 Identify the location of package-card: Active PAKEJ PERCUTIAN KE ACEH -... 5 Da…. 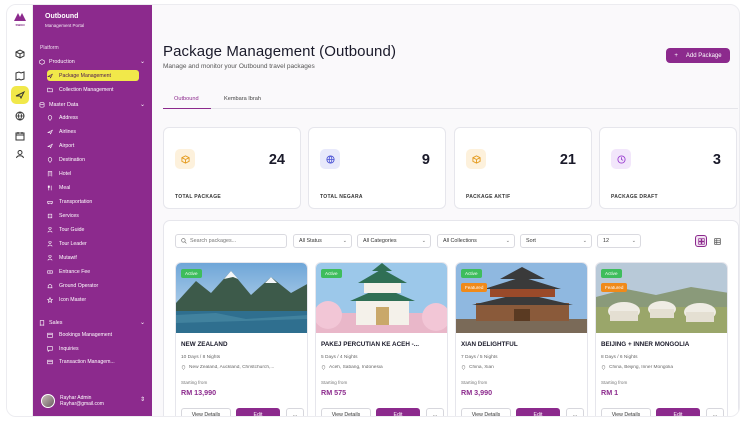
(381, 339).